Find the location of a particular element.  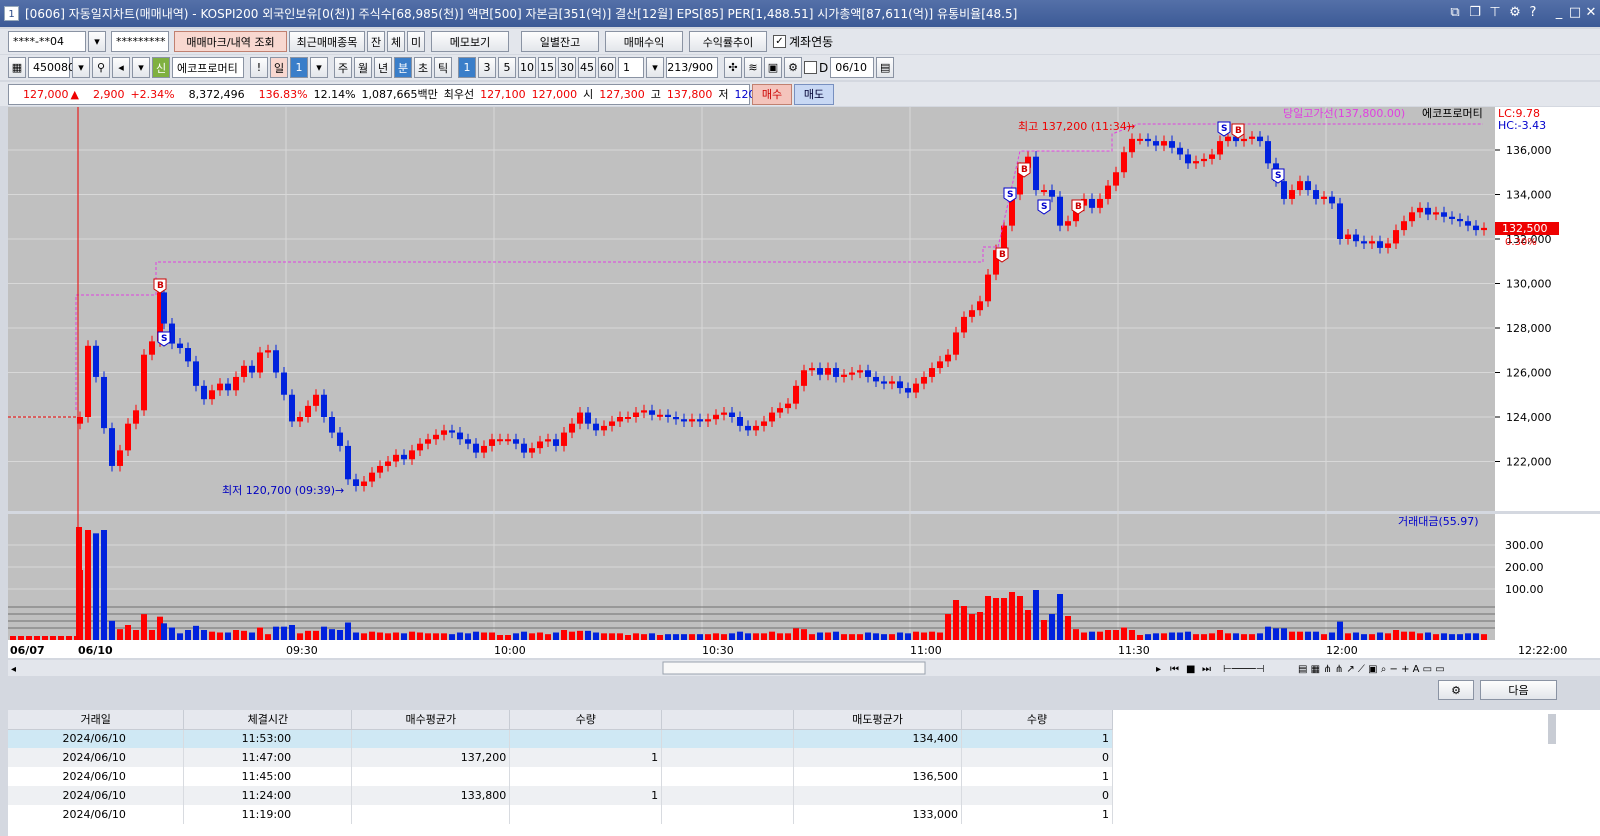

period-month-button: 월 is located at coordinates (363, 67).